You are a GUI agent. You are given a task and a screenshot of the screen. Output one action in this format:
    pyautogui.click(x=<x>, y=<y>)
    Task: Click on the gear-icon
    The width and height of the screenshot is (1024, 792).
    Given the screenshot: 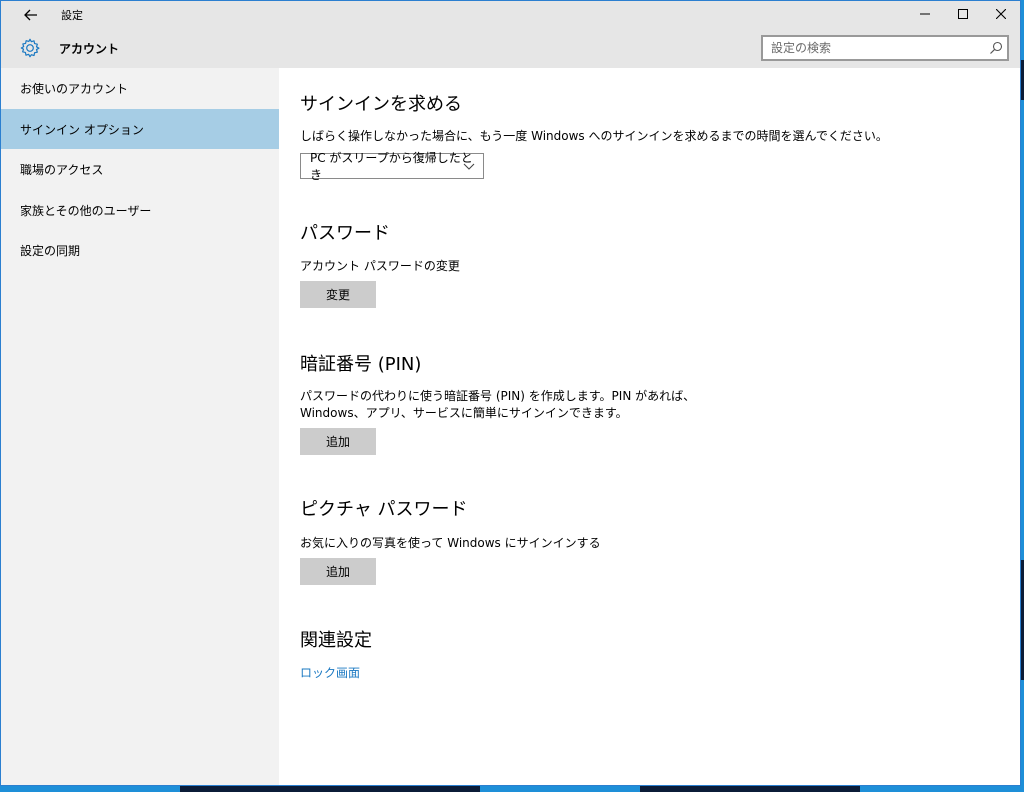 What is the action you would take?
    pyautogui.click(x=30, y=48)
    